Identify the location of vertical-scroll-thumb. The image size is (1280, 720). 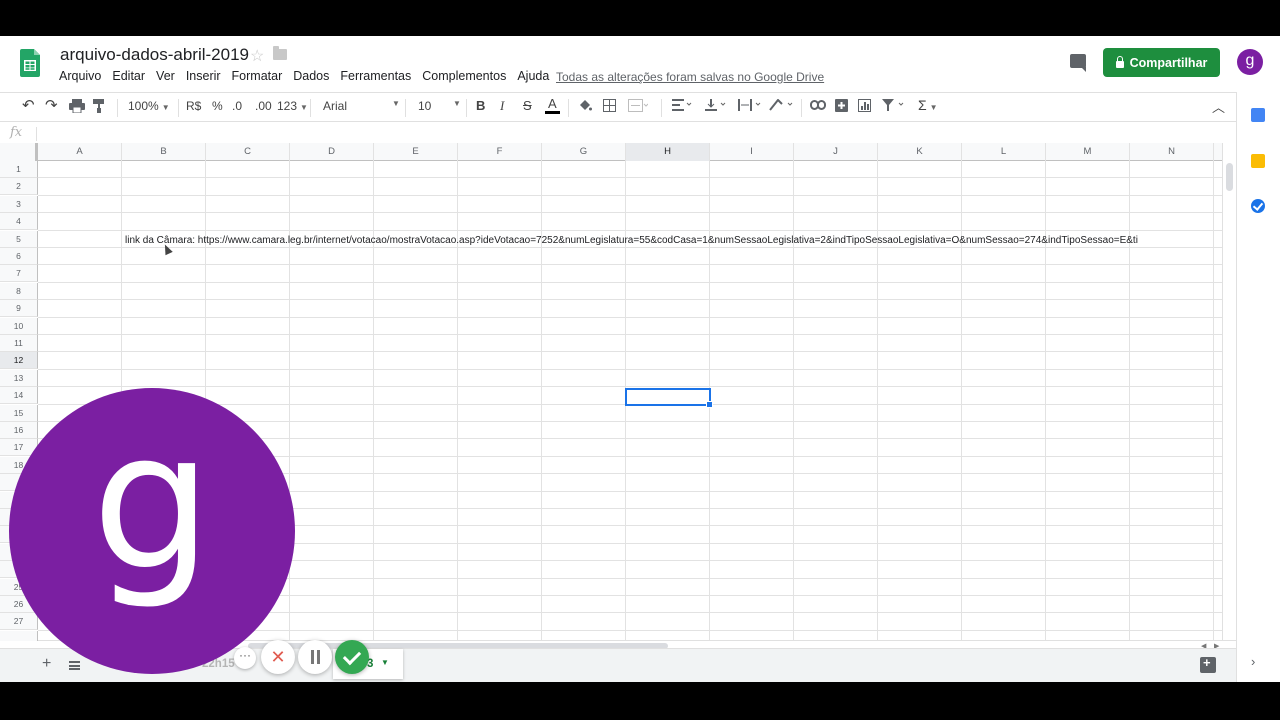
(1229, 177).